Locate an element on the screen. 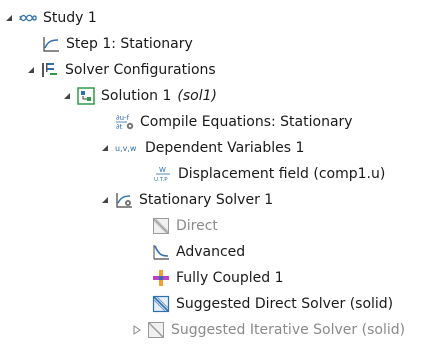 This screenshot has width=439, height=345. compile-icon-text-top: ∂u-f is located at coordinates (123, 118).